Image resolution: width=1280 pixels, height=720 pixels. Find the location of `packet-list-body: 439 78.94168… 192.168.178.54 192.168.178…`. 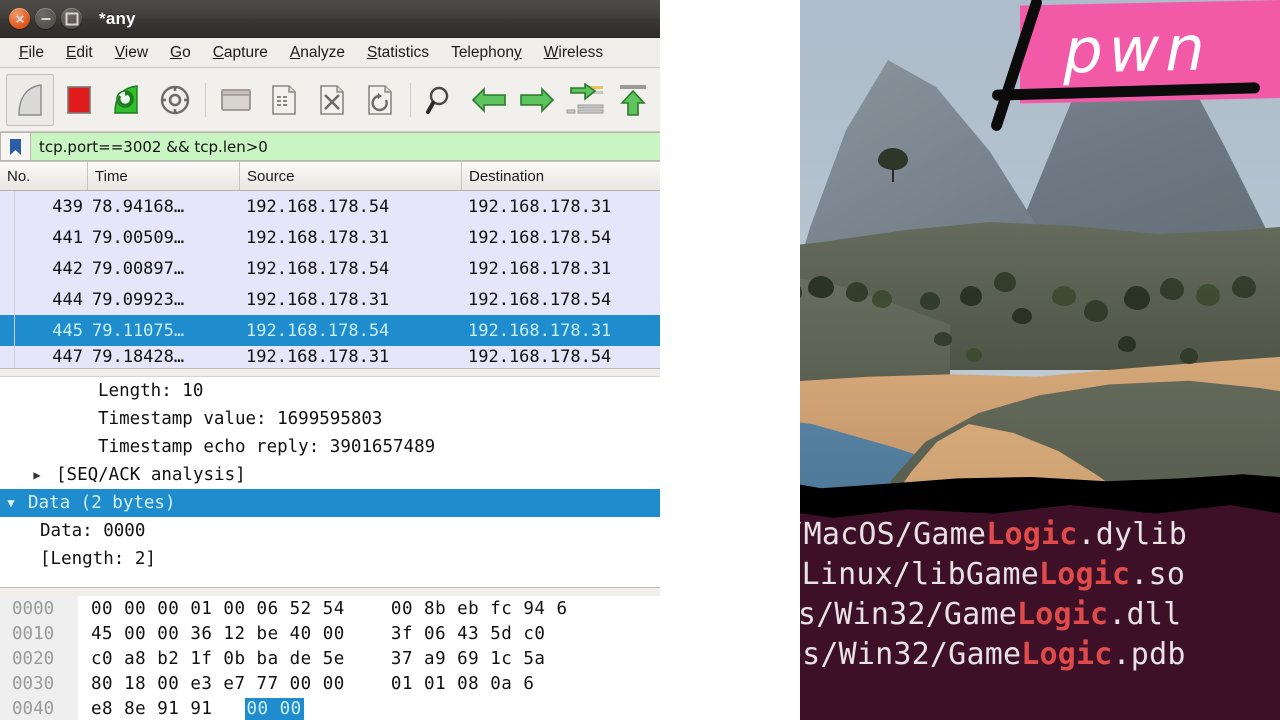

packet-list-body: 439 78.94168… 192.168.178.54 192.168.178… is located at coordinates (380, 279).